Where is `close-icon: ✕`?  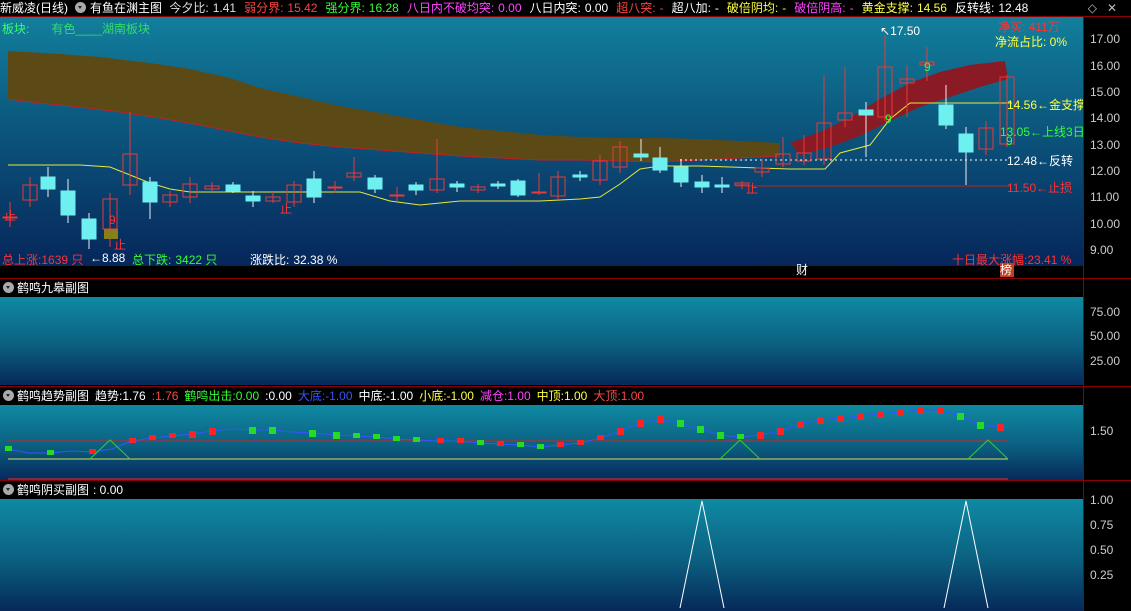 close-icon: ✕ is located at coordinates (1112, 8).